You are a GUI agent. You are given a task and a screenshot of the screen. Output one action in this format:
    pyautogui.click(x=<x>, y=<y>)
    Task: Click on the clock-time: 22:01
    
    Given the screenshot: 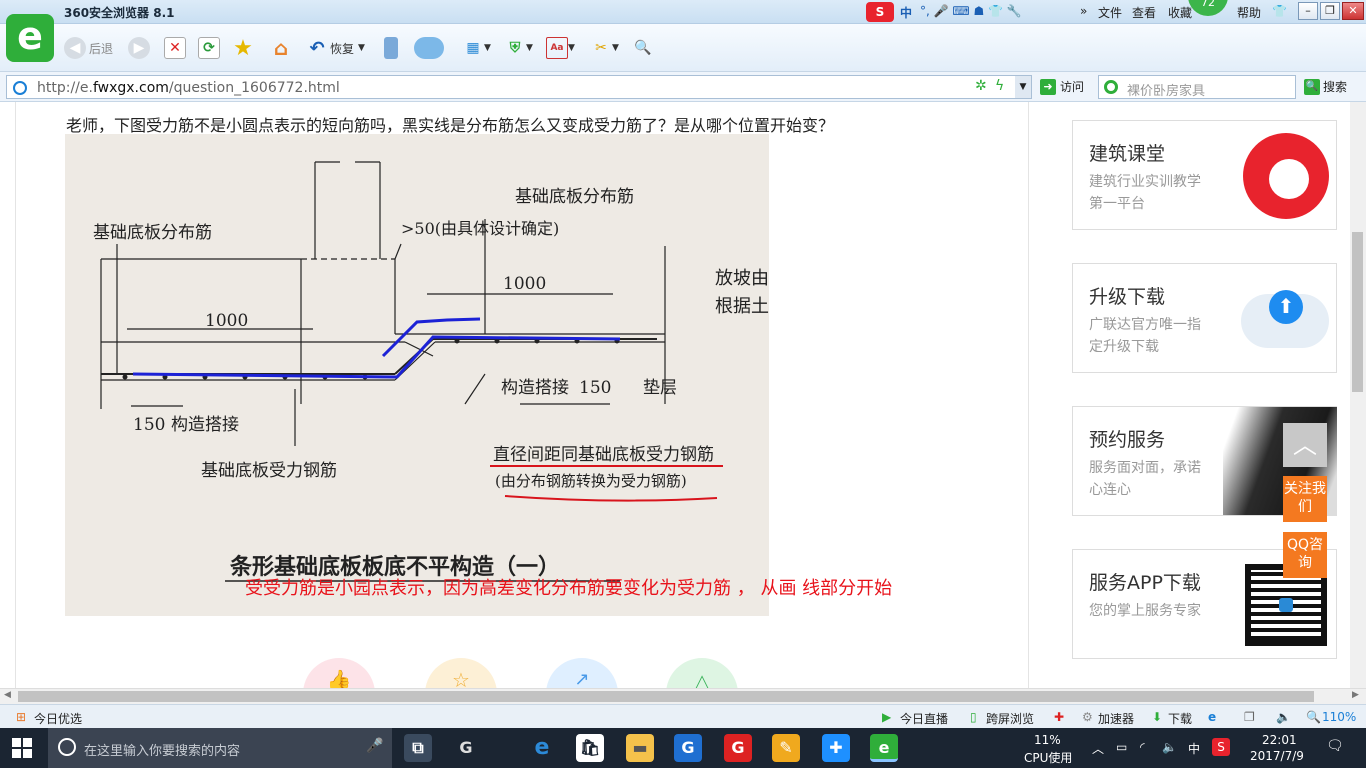 What is the action you would take?
    pyautogui.click(x=1279, y=740)
    